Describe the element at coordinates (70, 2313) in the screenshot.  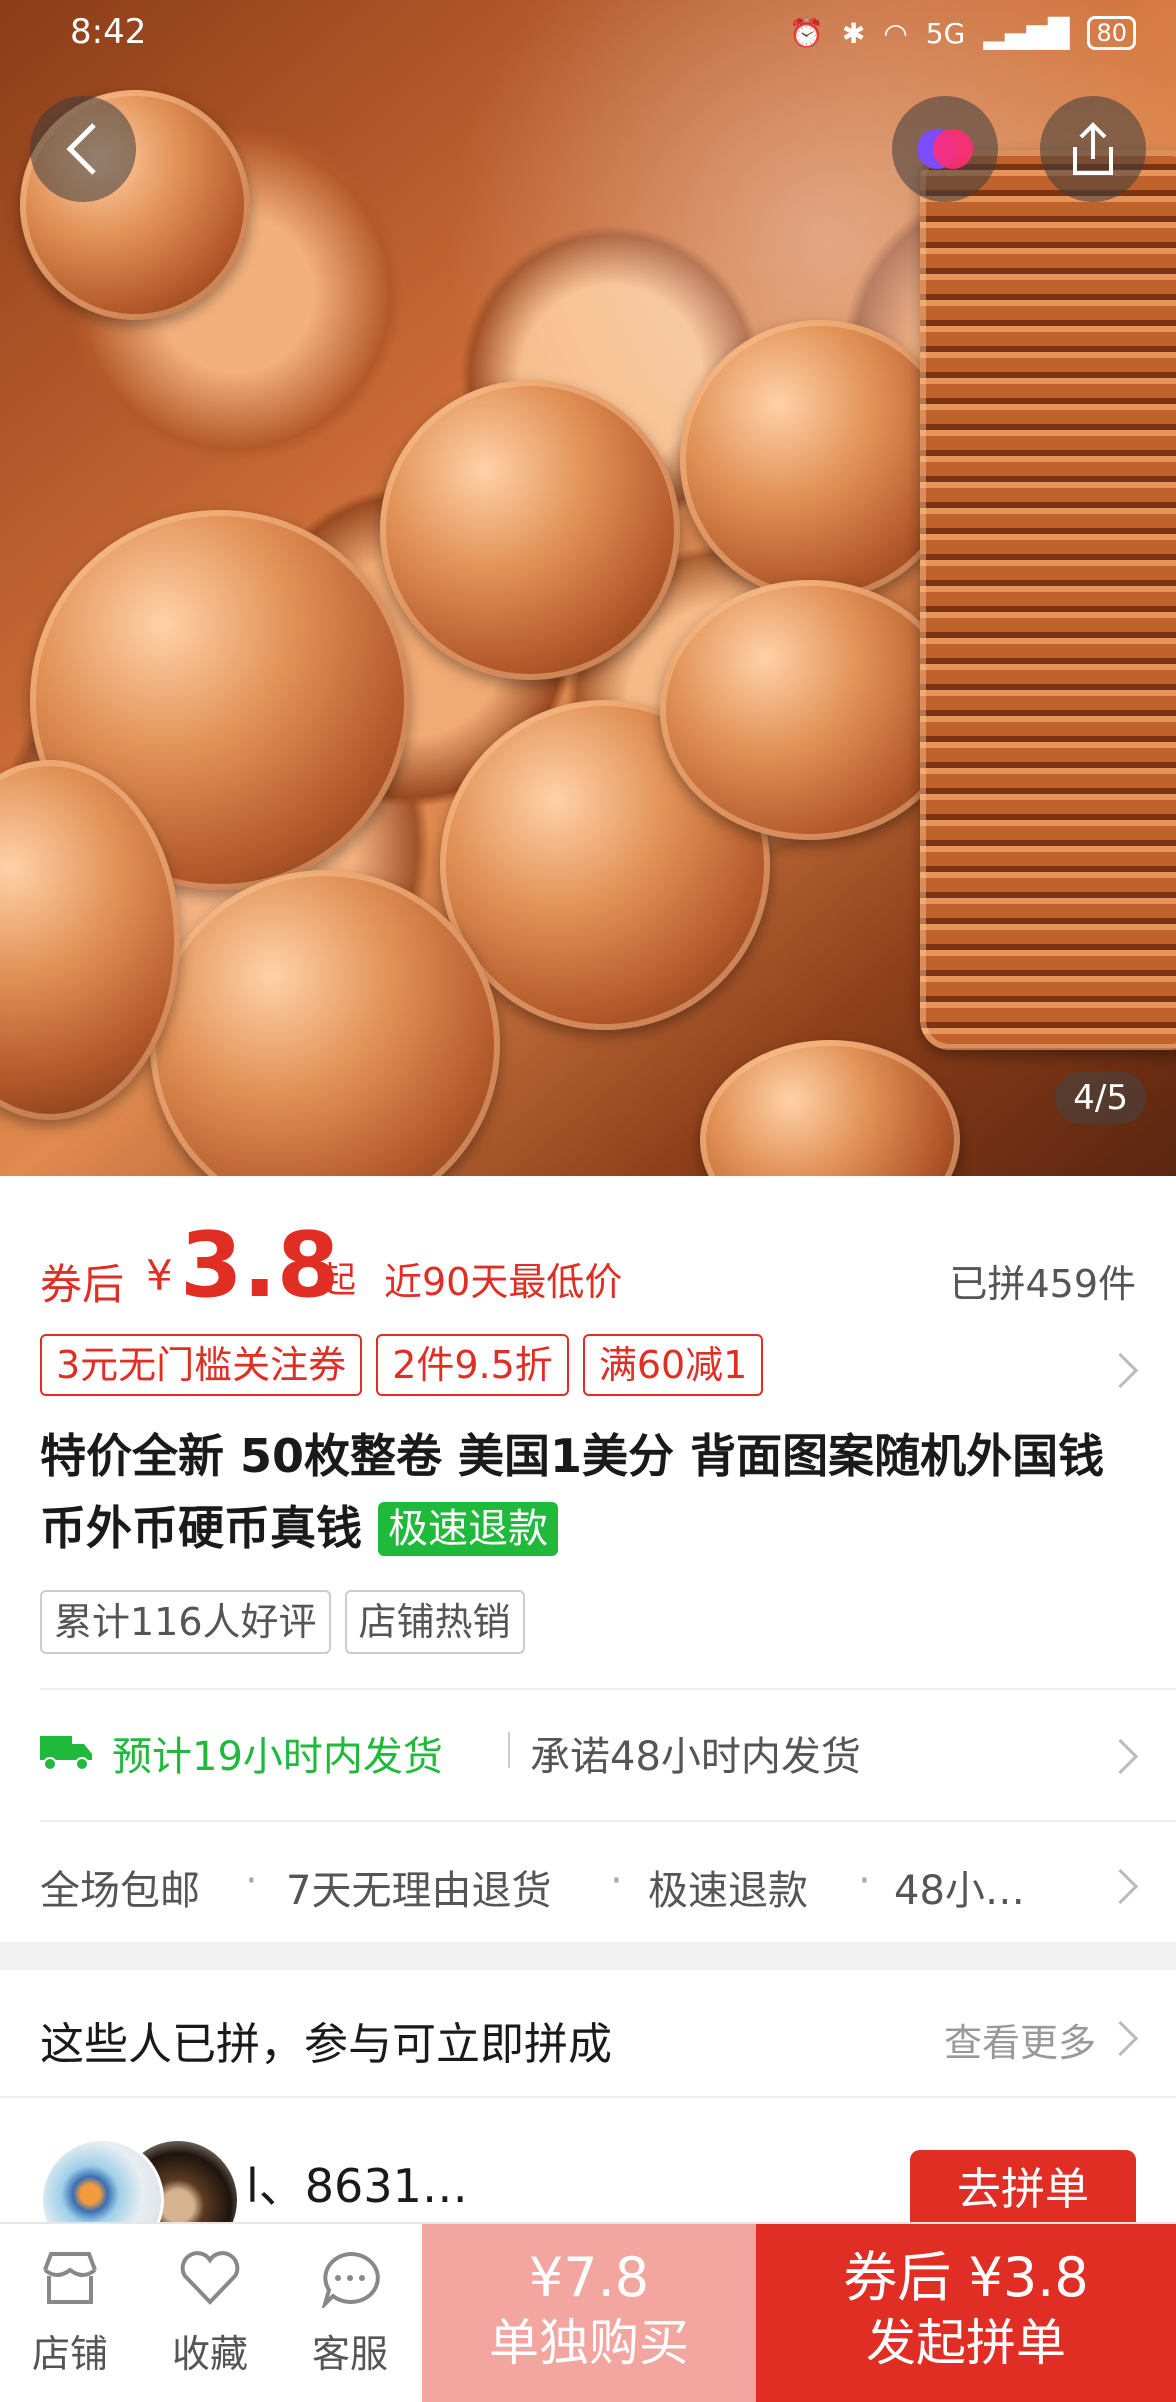
I see `store-nav-button: 店铺` at that location.